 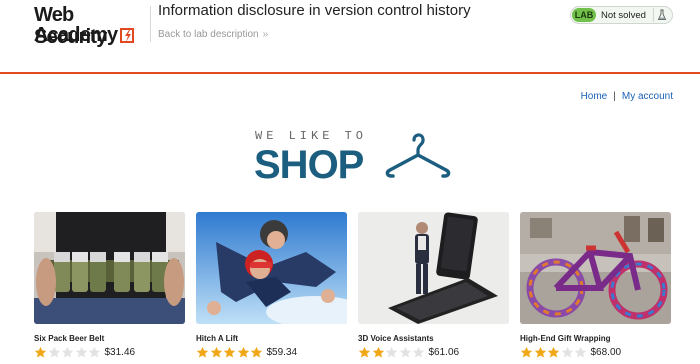 What do you see at coordinates (661, 15) in the screenshot?
I see `flask-icon` at bounding box center [661, 15].